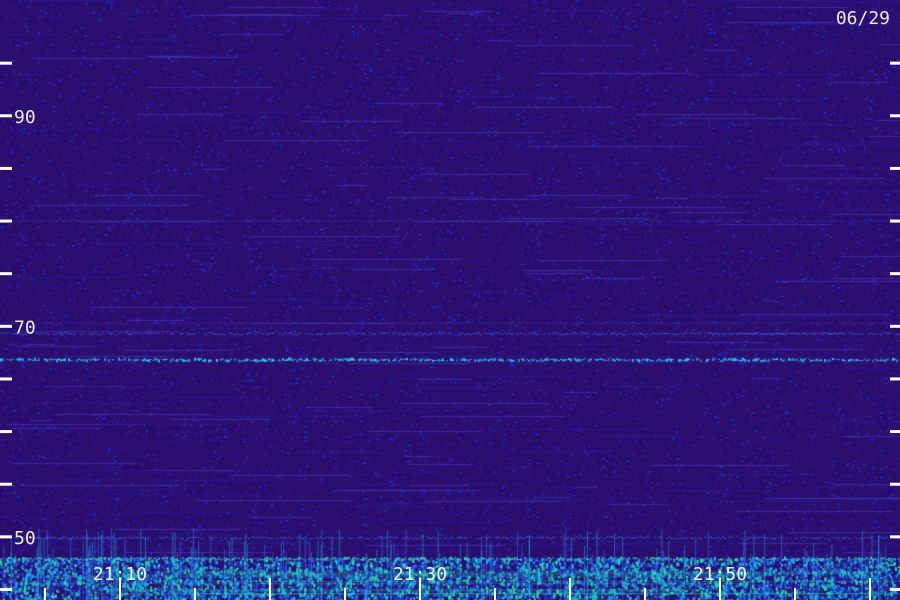 This screenshot has width=900, height=600. I want to click on y-tick-label: 70, so click(25, 327).